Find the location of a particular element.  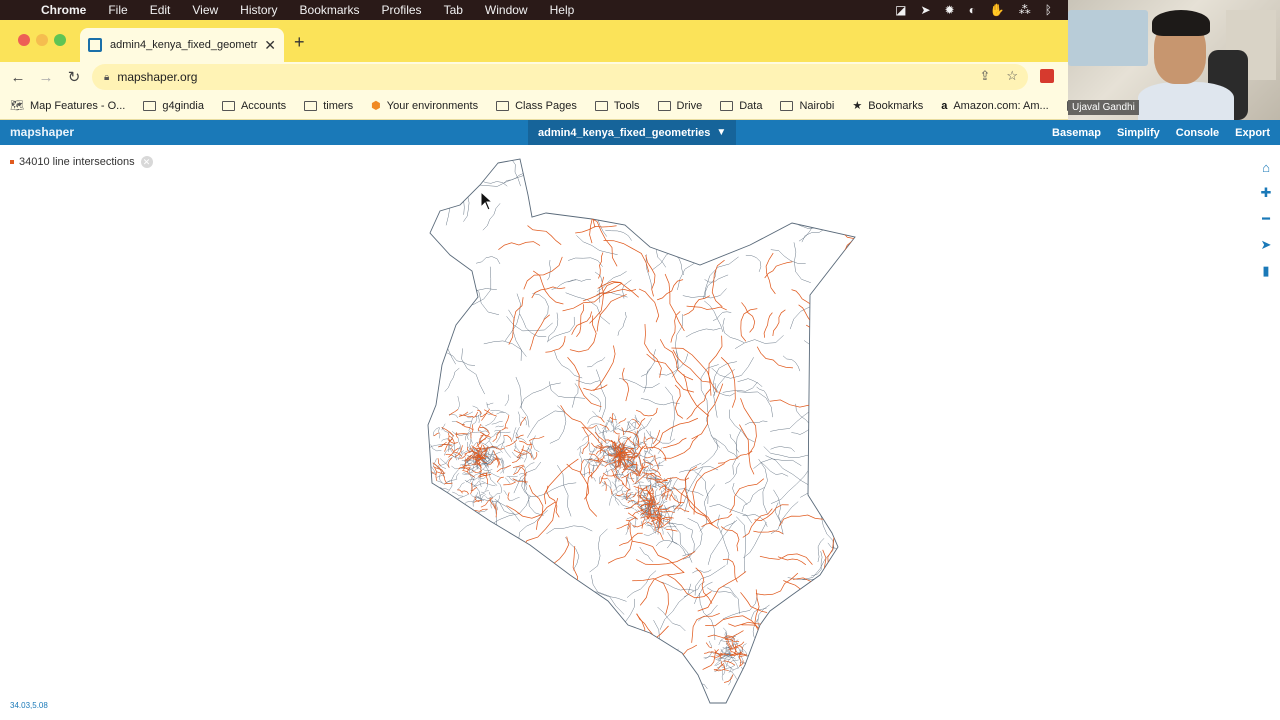

menu-help: Help is located at coordinates (562, 10).